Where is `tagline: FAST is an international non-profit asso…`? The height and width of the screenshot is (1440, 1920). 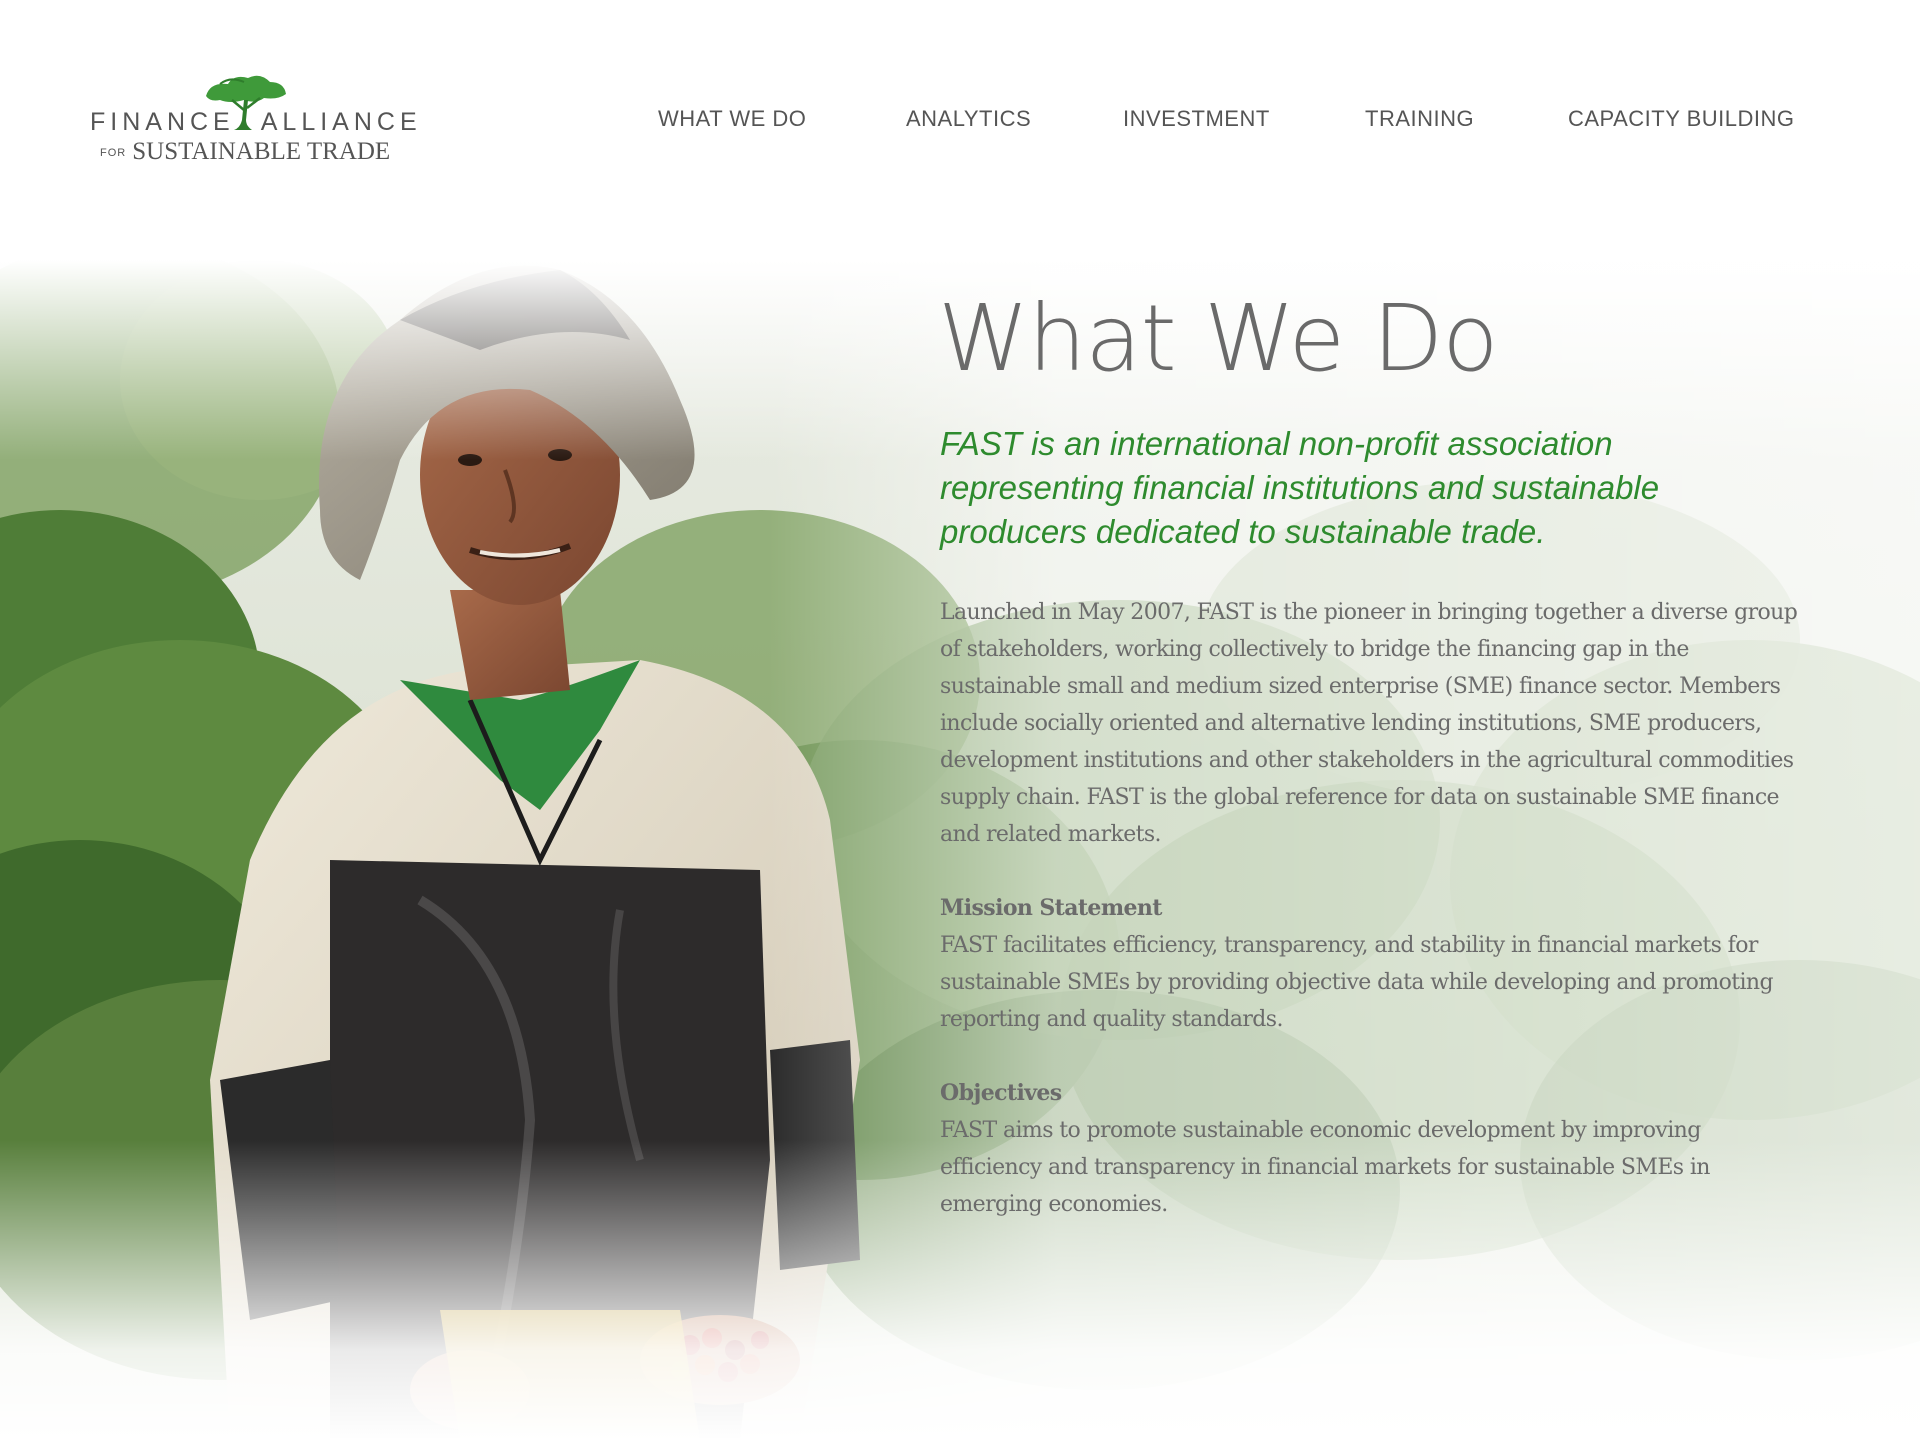 tagline: FAST is an international non-profit asso… is located at coordinates (1300, 487).